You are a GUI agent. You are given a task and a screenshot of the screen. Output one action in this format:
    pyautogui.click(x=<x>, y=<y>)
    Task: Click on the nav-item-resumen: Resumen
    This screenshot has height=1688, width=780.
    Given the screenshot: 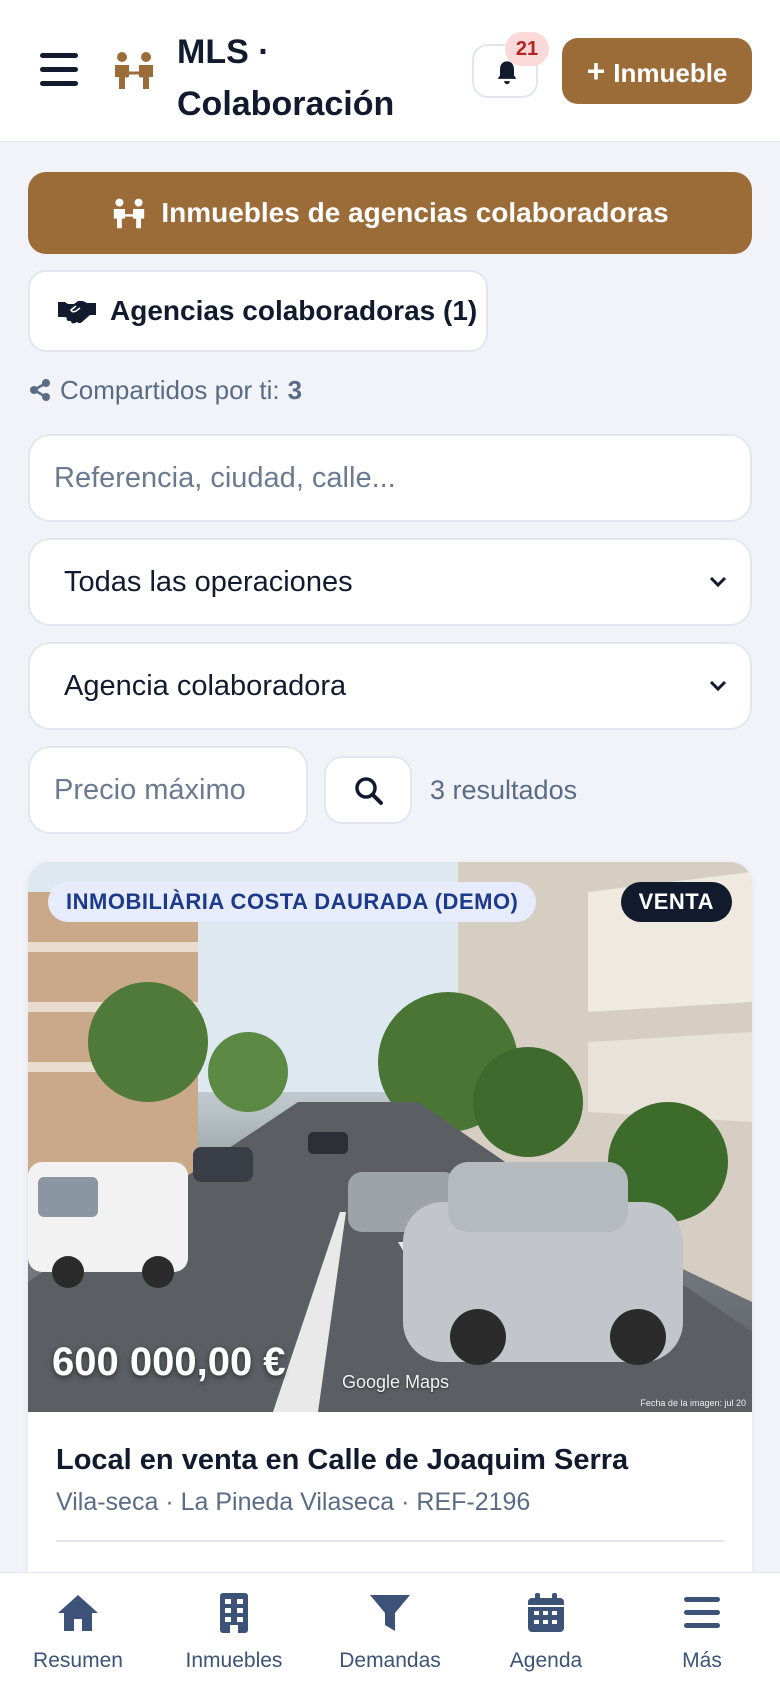 What is the action you would take?
    pyautogui.click(x=78, y=1630)
    